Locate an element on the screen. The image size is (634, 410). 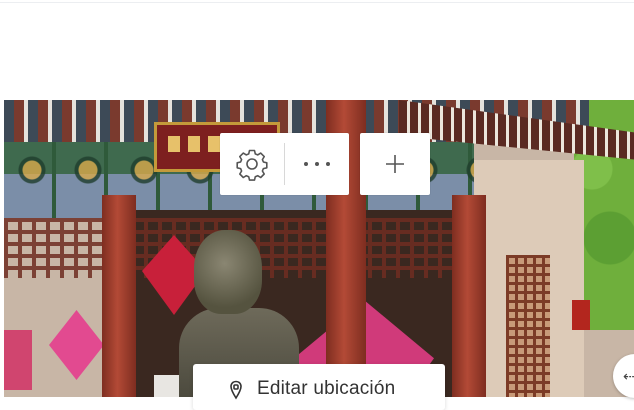
arrow-left-icon: ⇠ is located at coordinates (628, 375).